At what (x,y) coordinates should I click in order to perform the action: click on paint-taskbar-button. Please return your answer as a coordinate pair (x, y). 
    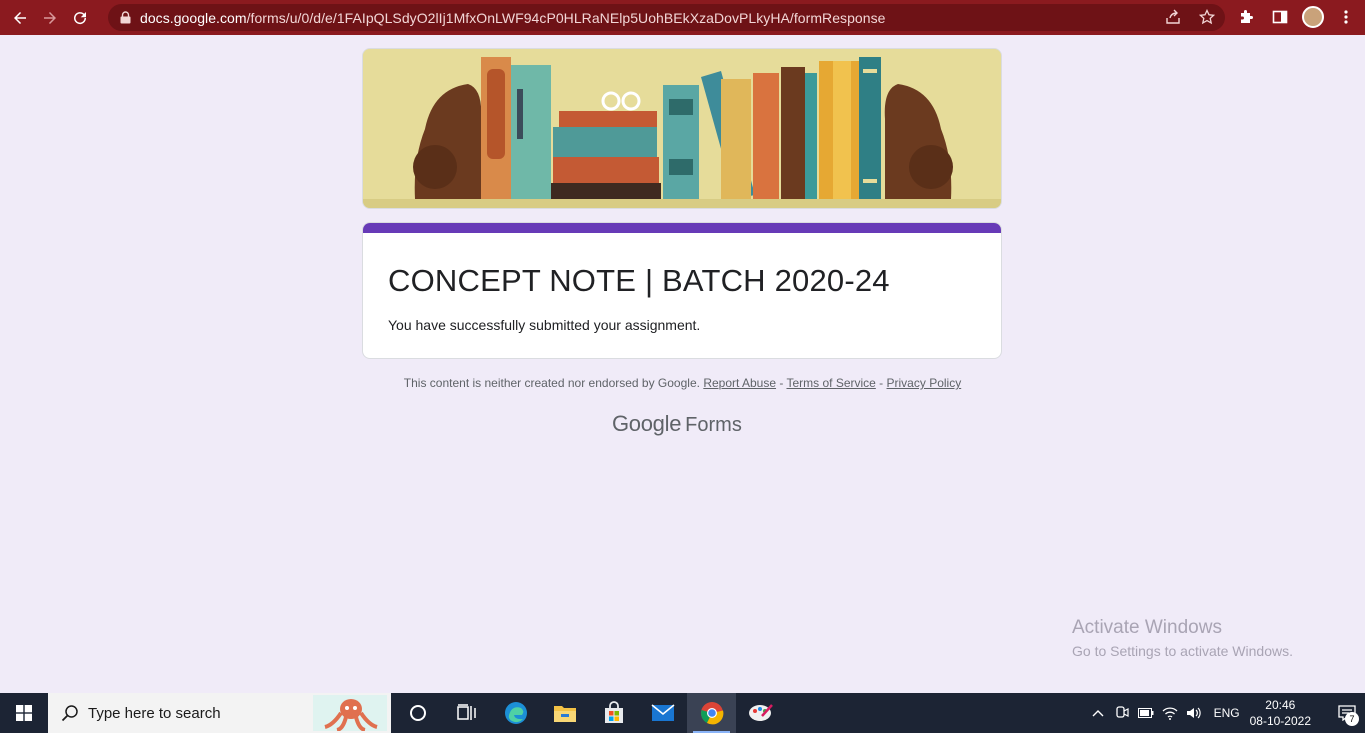
    Looking at the image, I should click on (760, 713).